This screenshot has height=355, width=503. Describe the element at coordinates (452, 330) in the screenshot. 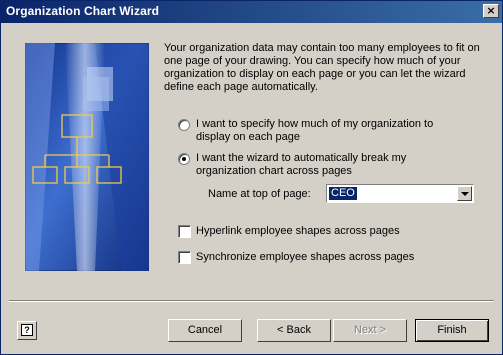

I see `finish-button: Finish` at that location.